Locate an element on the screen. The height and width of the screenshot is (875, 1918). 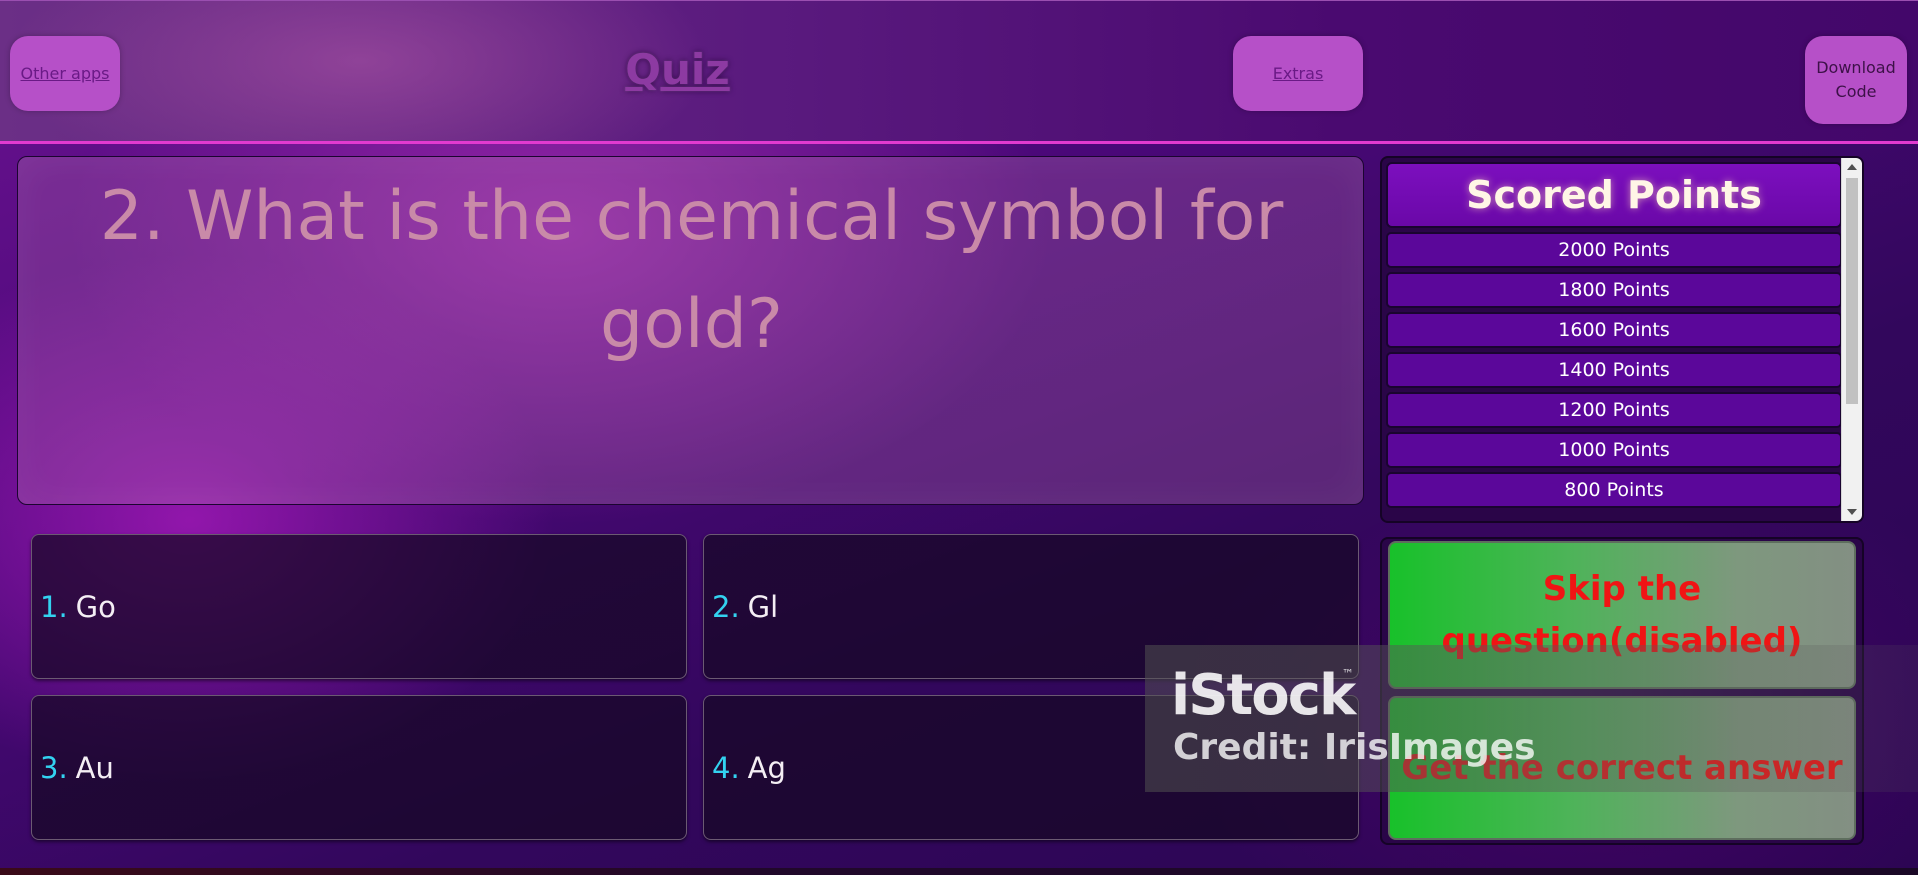
extras-label: Extras is located at coordinates (1298, 73).